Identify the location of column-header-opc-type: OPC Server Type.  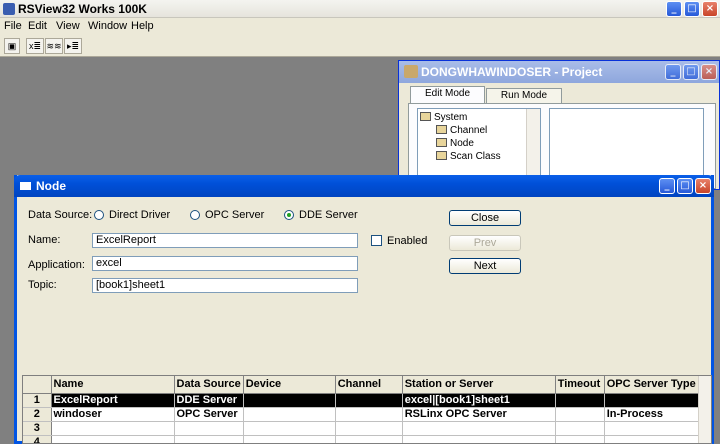
(654, 385).